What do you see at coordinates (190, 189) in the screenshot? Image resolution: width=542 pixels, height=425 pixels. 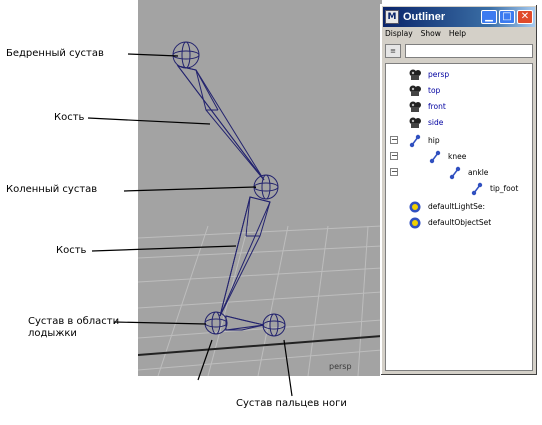 I see `leader-knee` at bounding box center [190, 189].